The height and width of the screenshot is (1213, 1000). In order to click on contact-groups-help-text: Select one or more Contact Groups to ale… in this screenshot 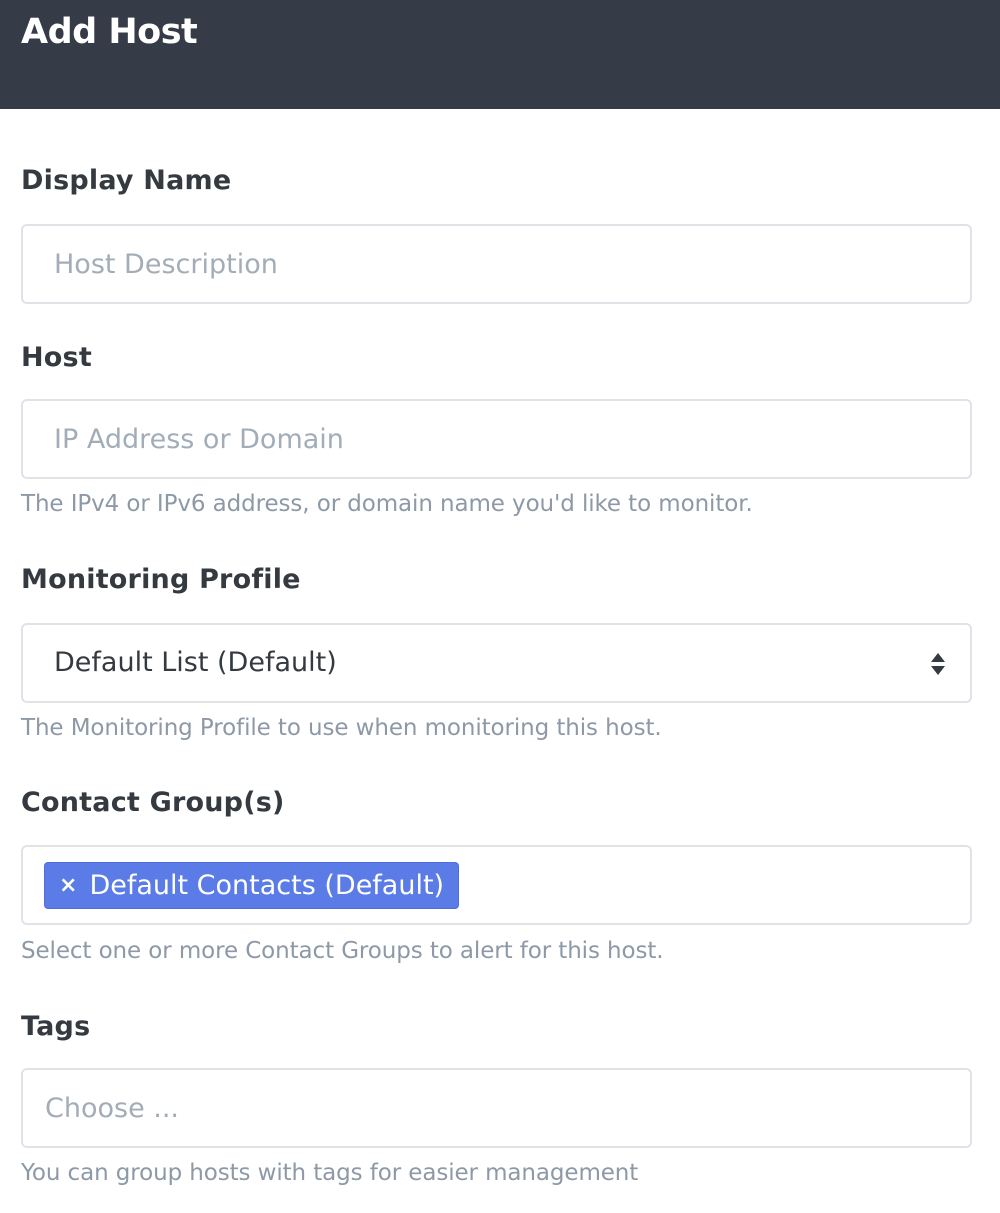, I will do `click(342, 951)`.